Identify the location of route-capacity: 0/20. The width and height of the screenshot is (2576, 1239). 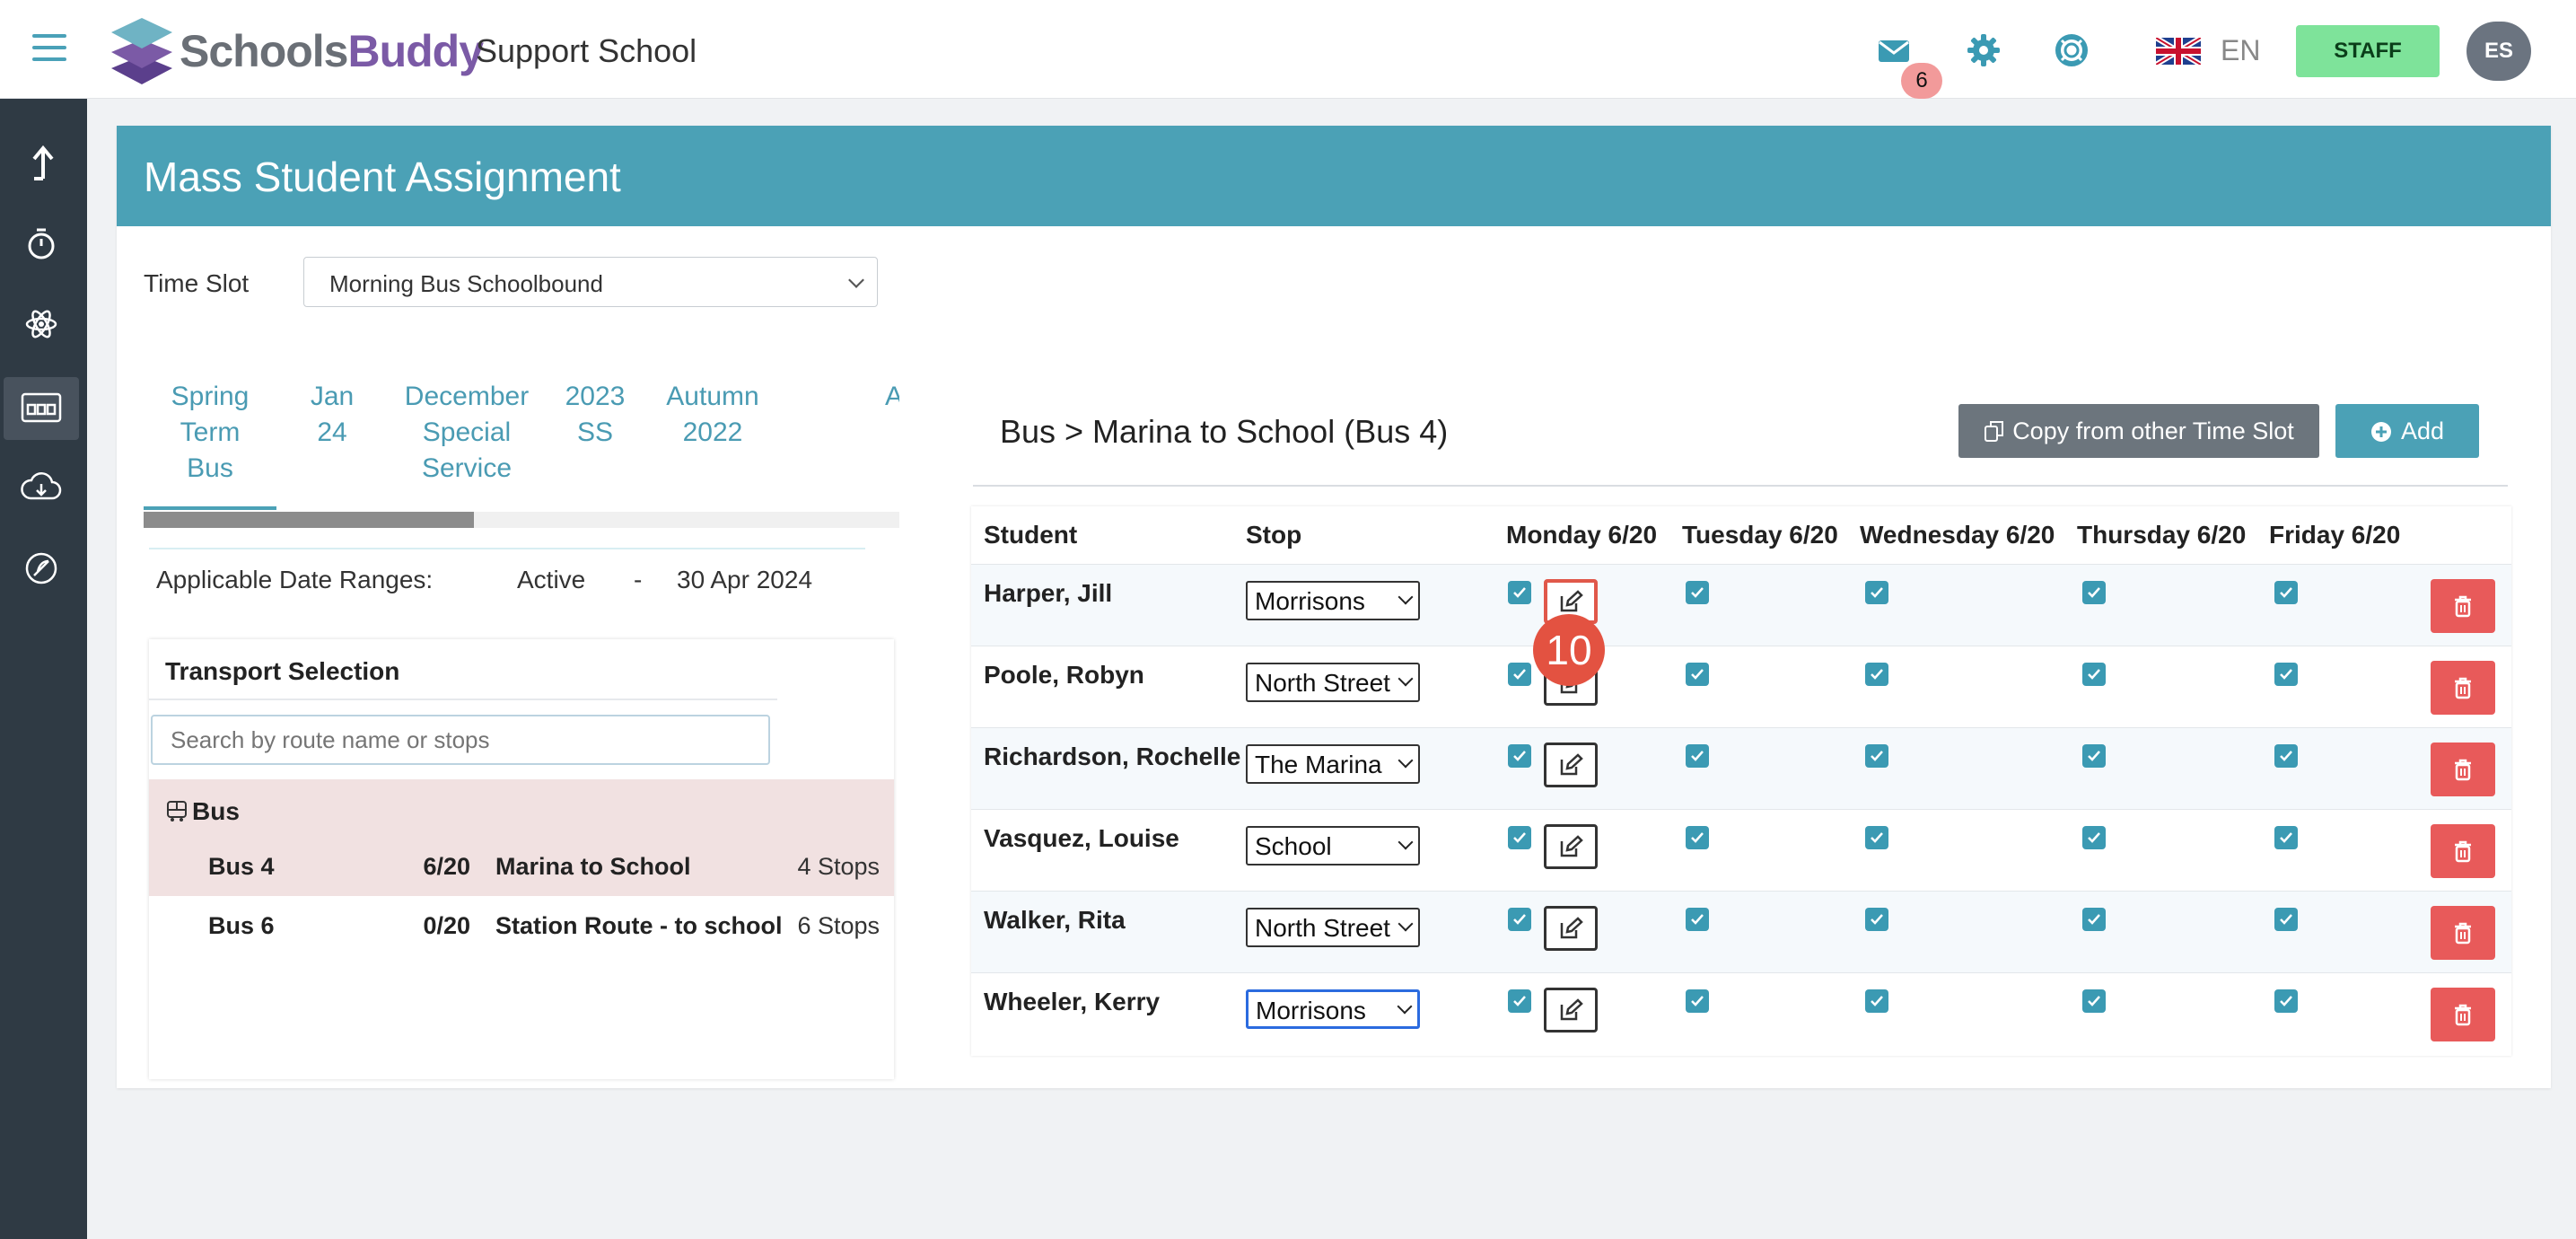
(446, 926).